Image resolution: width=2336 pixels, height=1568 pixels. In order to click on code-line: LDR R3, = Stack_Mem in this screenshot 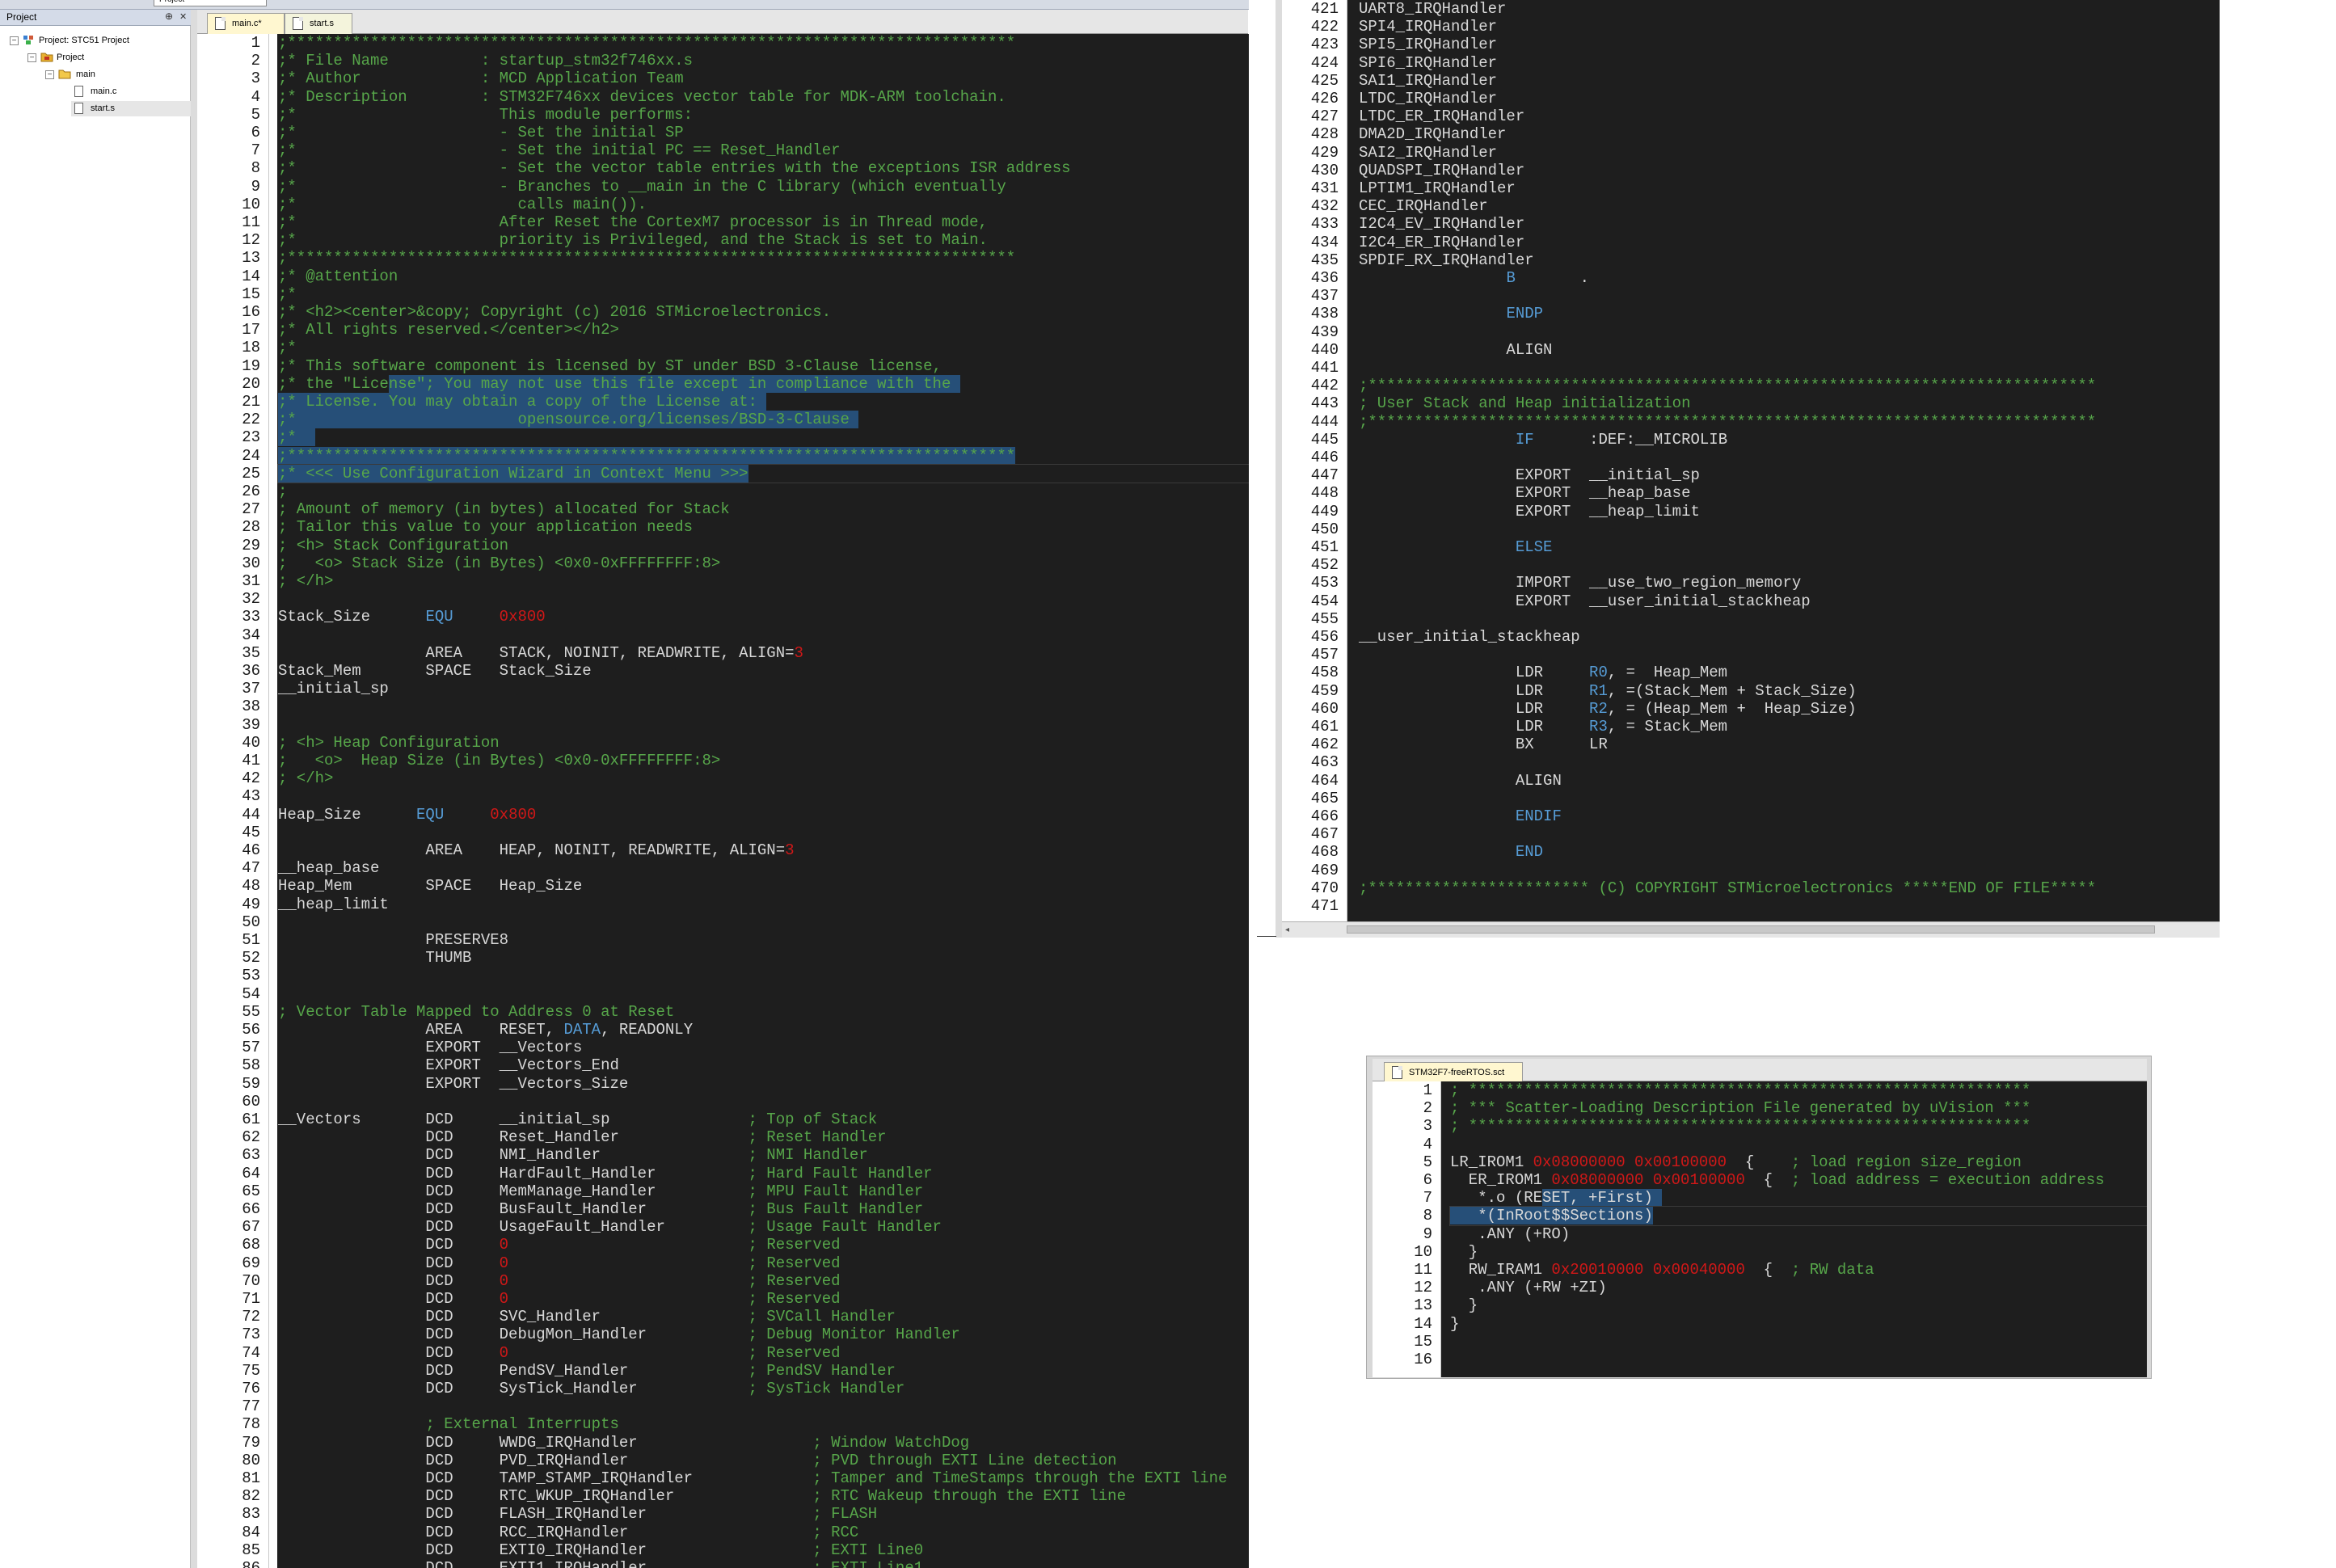, I will do `click(1789, 727)`.